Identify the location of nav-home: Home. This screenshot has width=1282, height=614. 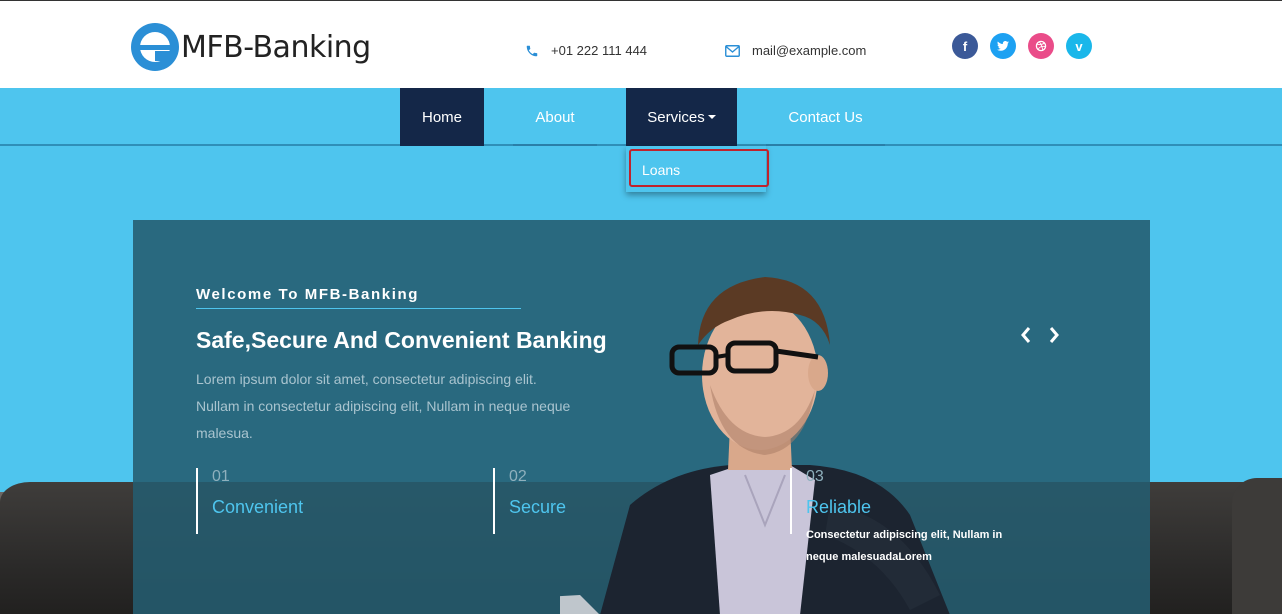
(442, 117).